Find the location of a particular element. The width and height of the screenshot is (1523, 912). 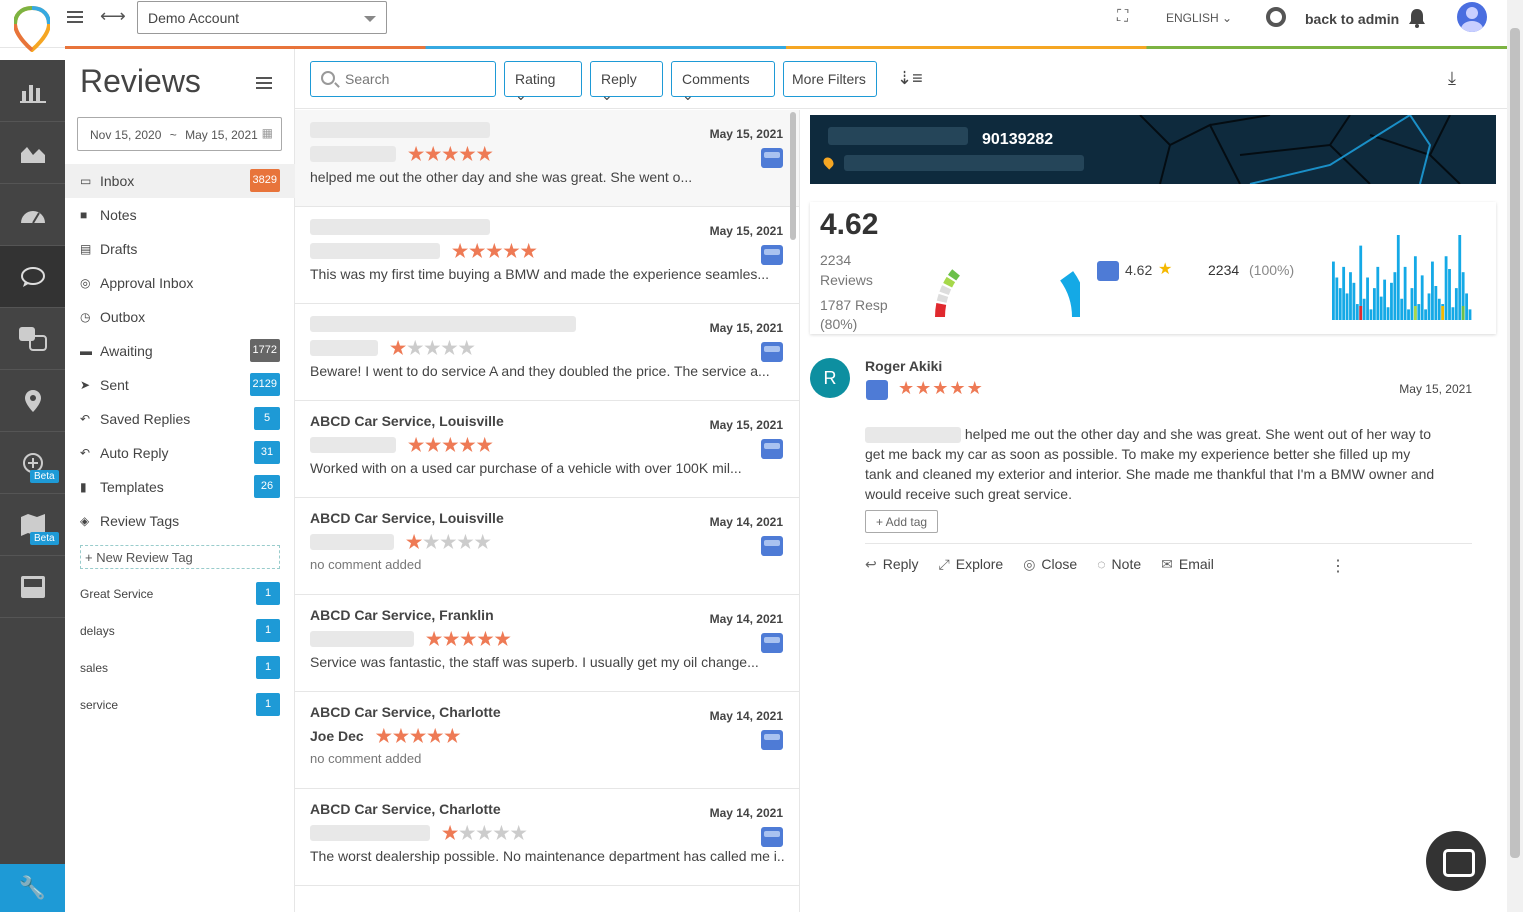

sidebar-item-outbox: ◷ Outbox is located at coordinates (180, 317).